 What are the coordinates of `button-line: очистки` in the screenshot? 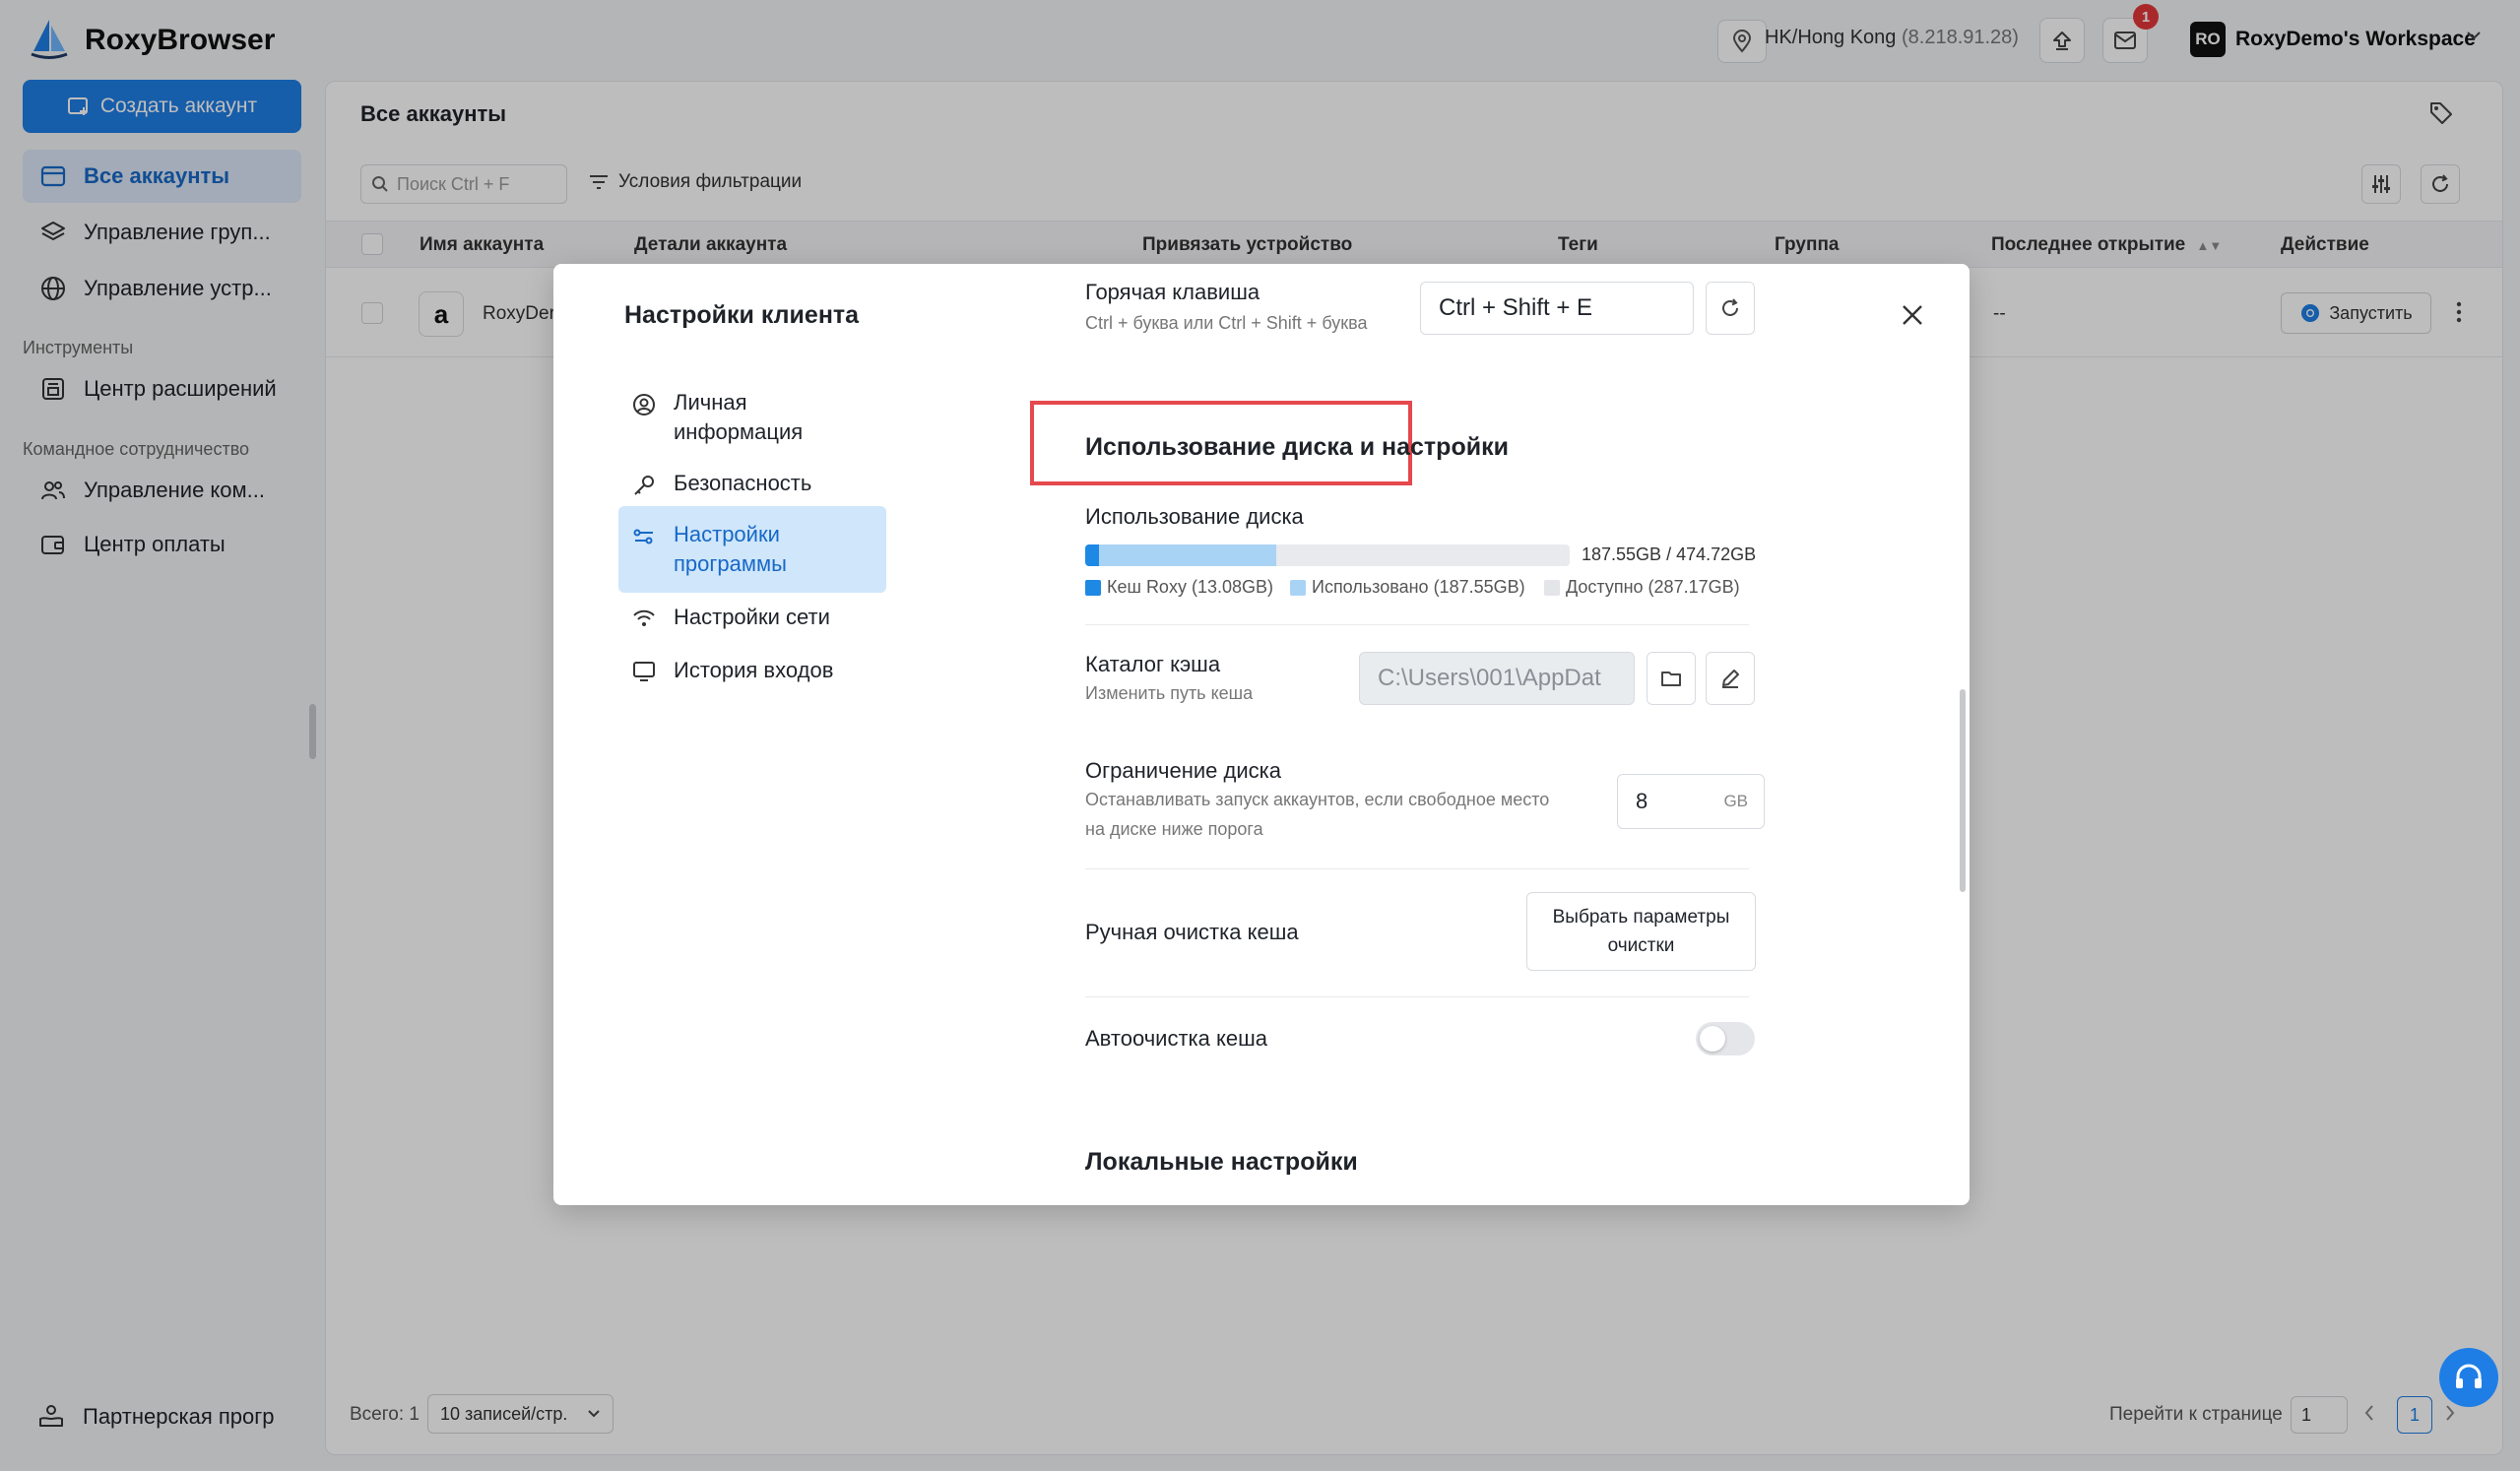 It's located at (1641, 945).